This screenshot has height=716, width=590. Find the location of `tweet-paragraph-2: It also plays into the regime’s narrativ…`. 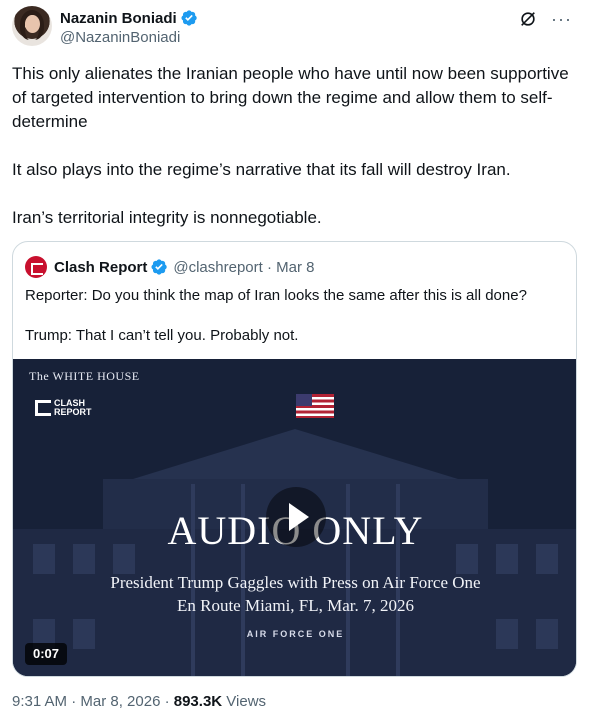

tweet-paragraph-2: It also plays into the regime’s narrativ… is located at coordinates (261, 169).